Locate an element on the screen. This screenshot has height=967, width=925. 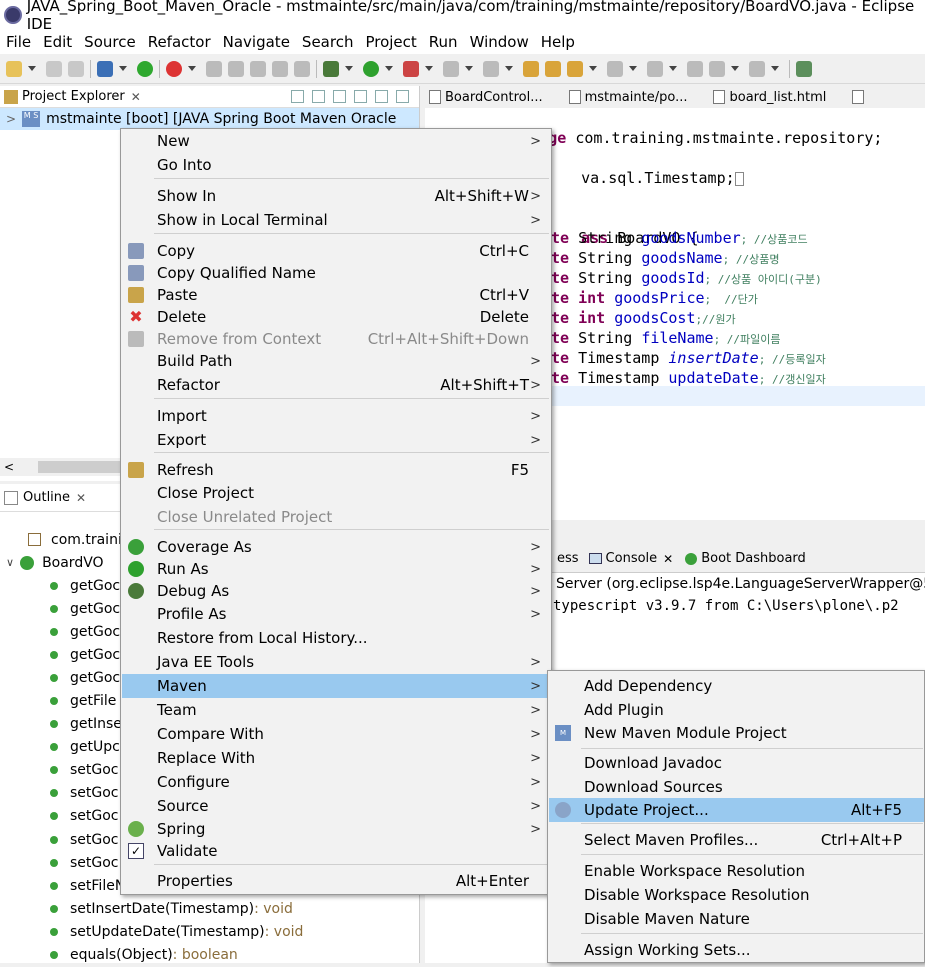
menu-project: Project is located at coordinates (390, 42).